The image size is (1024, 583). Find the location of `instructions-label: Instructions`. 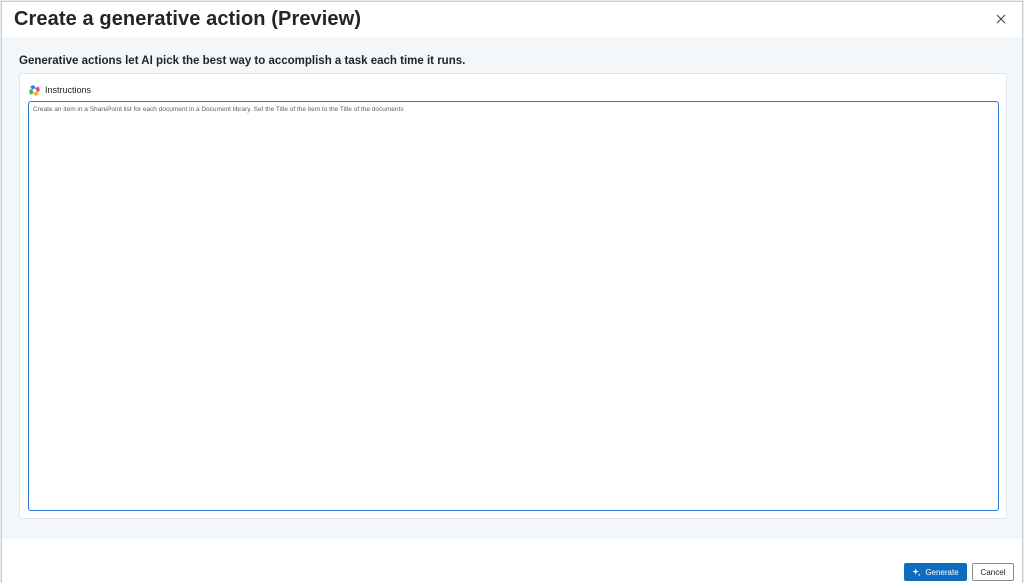

instructions-label: Instructions is located at coordinates (68, 90).